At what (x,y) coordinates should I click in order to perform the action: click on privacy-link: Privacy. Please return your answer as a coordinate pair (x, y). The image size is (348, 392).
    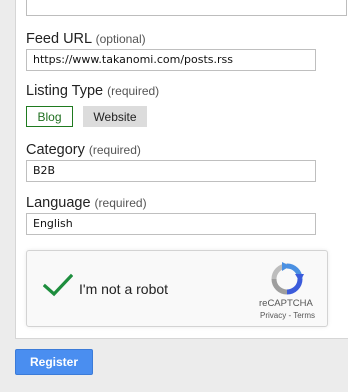
    Looking at the image, I should click on (273, 315).